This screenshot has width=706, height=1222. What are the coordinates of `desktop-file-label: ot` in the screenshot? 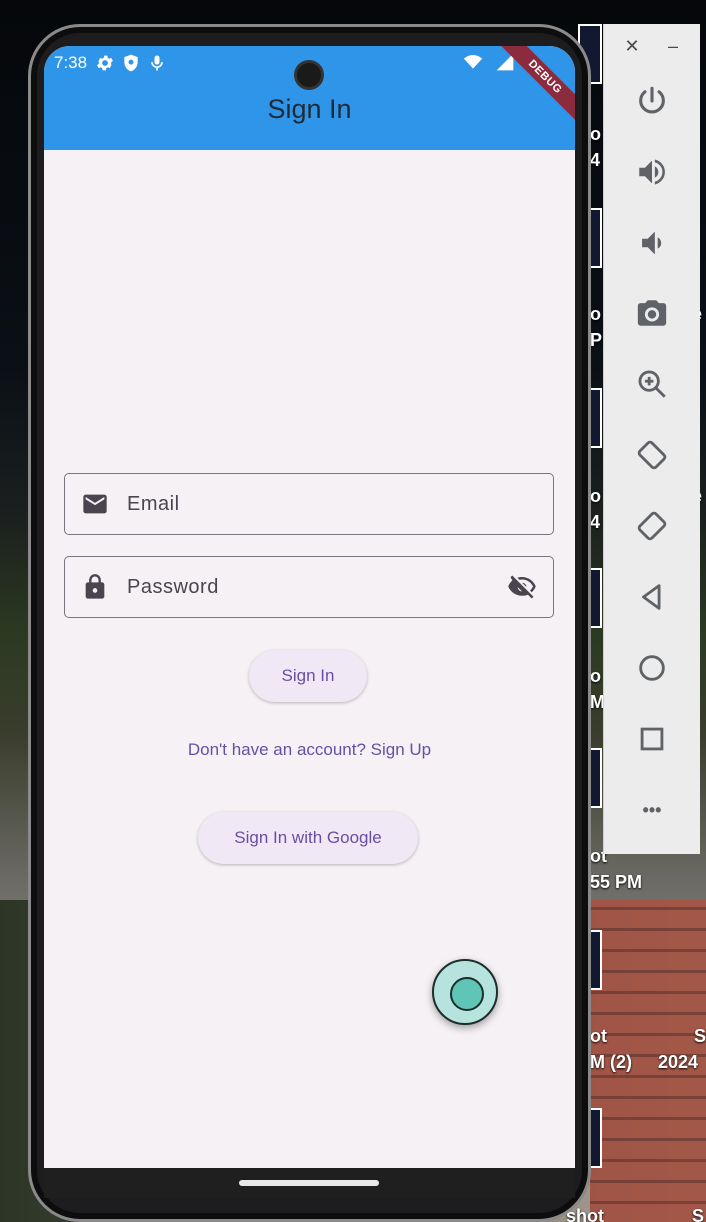 It's located at (598, 1036).